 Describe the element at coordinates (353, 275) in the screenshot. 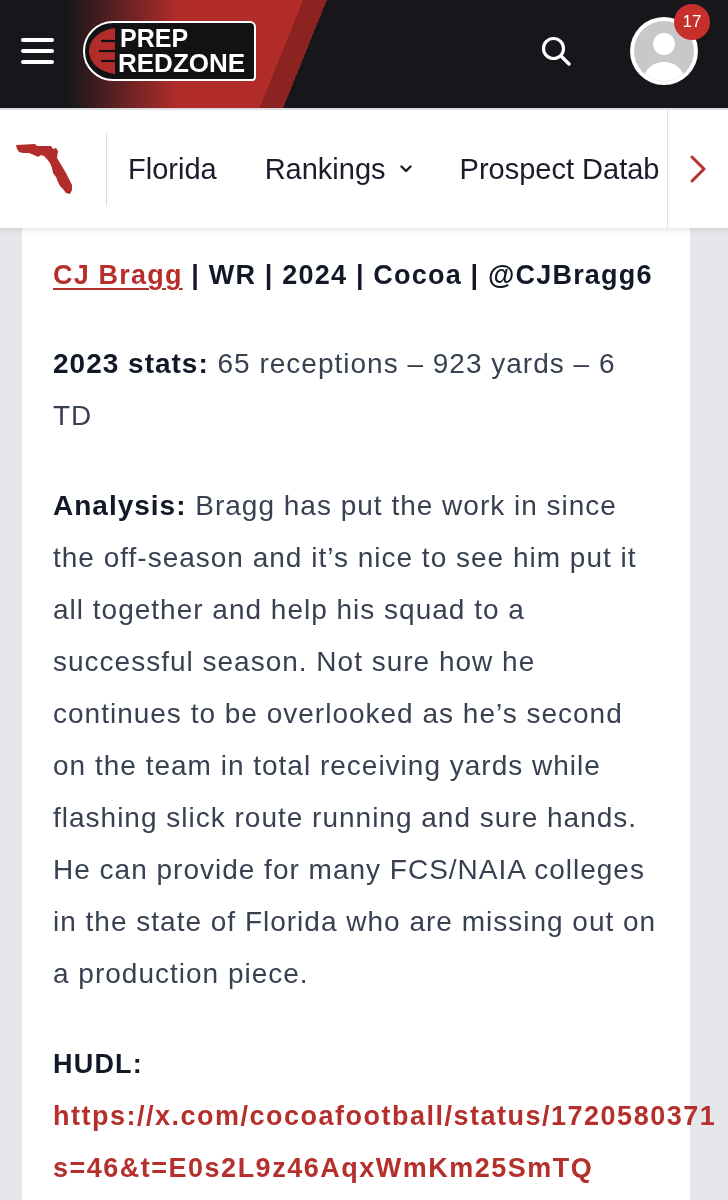

I see `player-heading: CJ Bragg | WR | 2024 | Cocoa | @CJBragg6` at that location.